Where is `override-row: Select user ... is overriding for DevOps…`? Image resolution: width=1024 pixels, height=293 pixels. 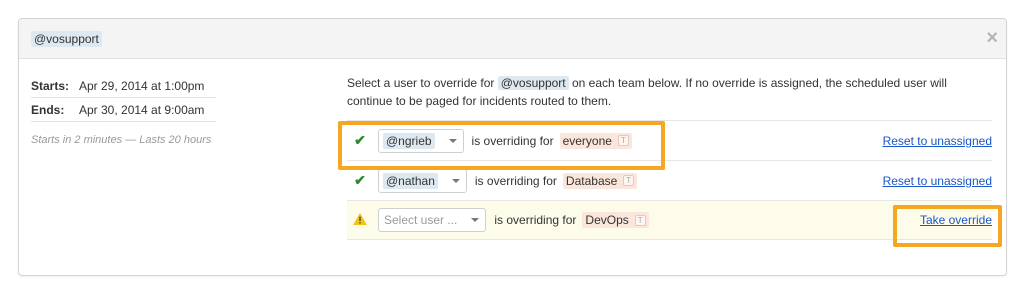
override-row: Select user ... is overriding for DevOps… is located at coordinates (669, 220).